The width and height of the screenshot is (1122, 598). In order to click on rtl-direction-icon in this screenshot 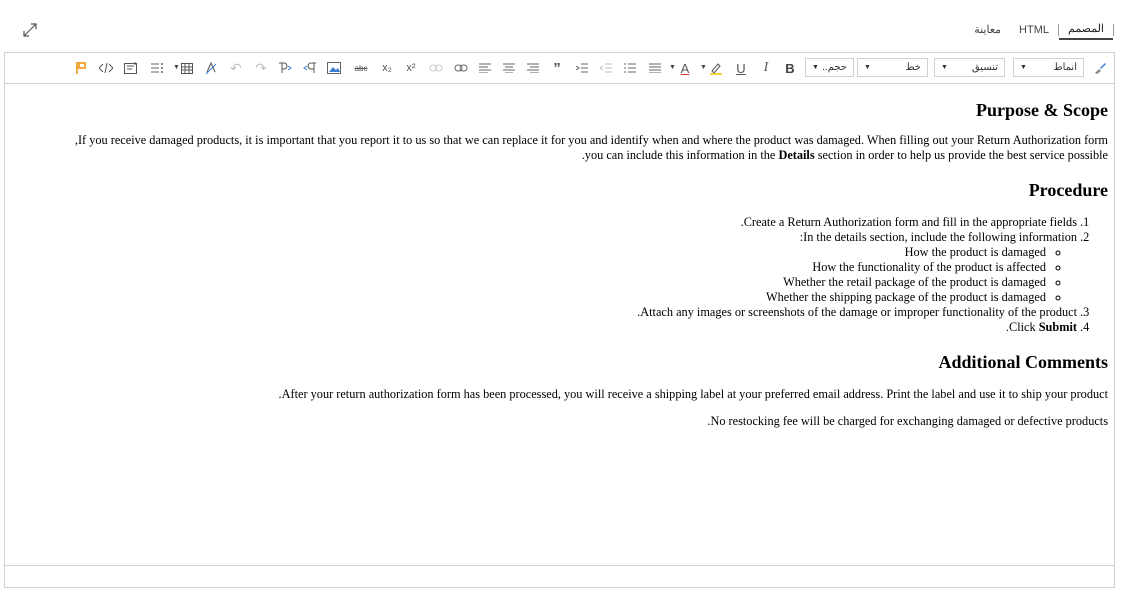, I will do `click(310, 68)`.